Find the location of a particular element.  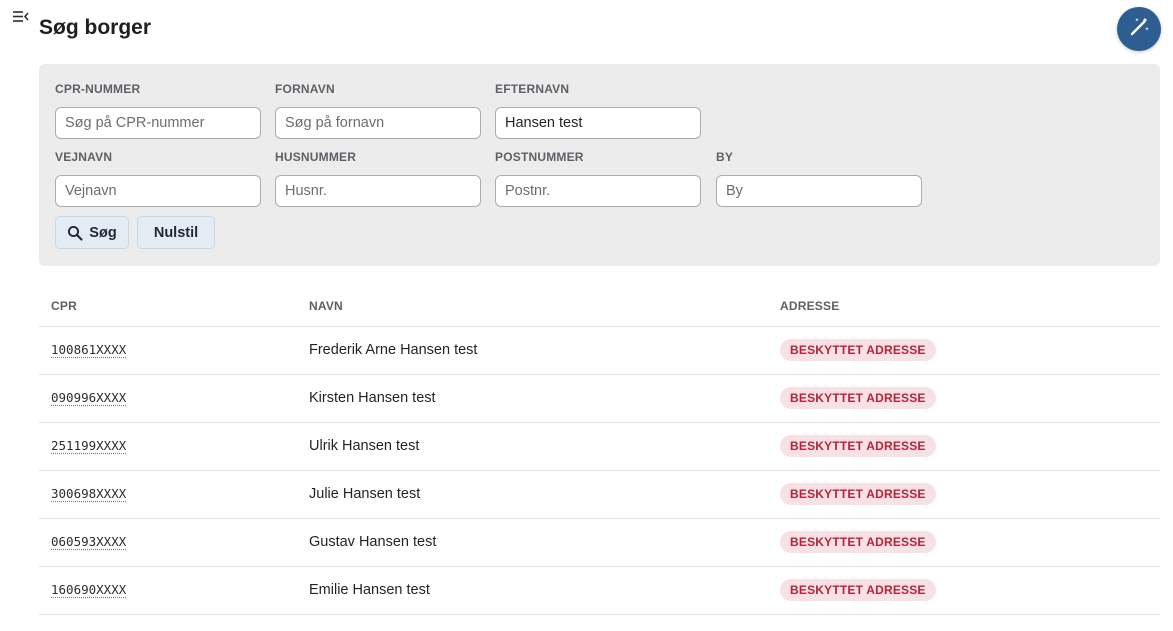

cpr-cell: 300698XXXX is located at coordinates (88, 493).